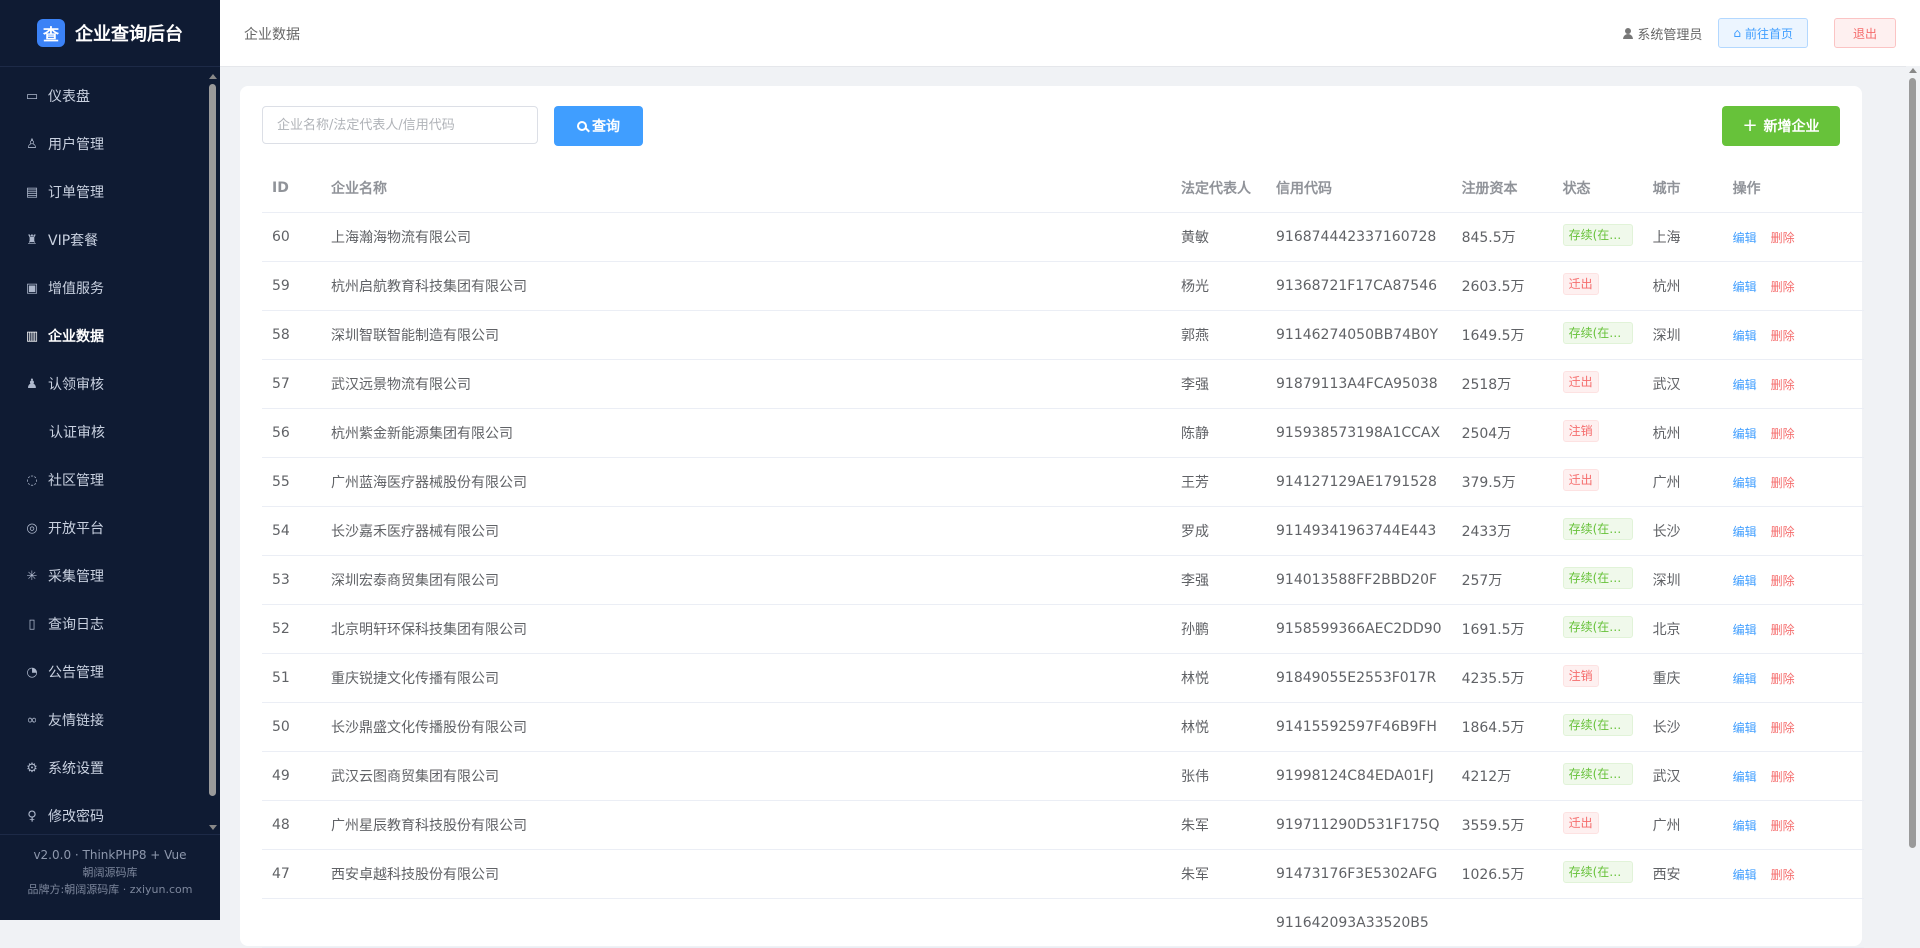  Describe the element at coordinates (746, 580) in the screenshot. I see `cell-company-name: 深圳宏泰商贸集团有限公司` at that location.